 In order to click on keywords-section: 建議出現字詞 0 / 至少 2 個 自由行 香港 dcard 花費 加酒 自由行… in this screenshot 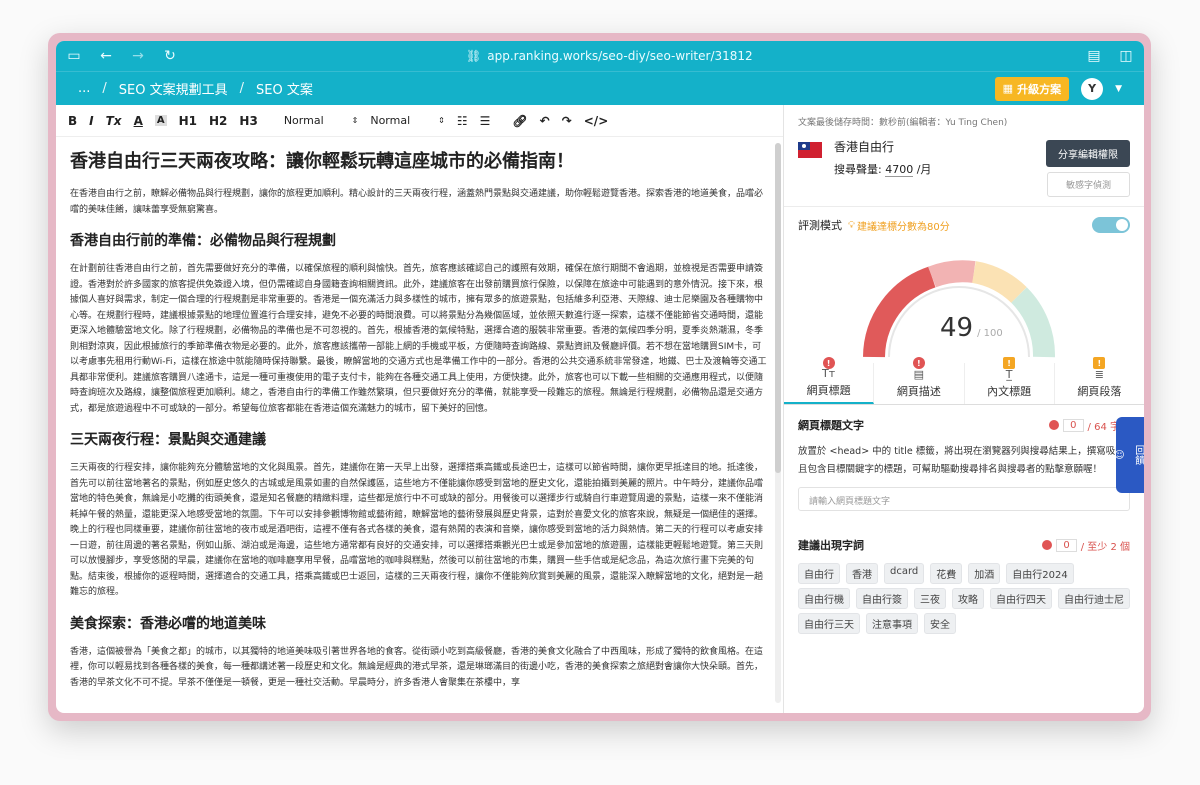, I will do `click(964, 572)`.